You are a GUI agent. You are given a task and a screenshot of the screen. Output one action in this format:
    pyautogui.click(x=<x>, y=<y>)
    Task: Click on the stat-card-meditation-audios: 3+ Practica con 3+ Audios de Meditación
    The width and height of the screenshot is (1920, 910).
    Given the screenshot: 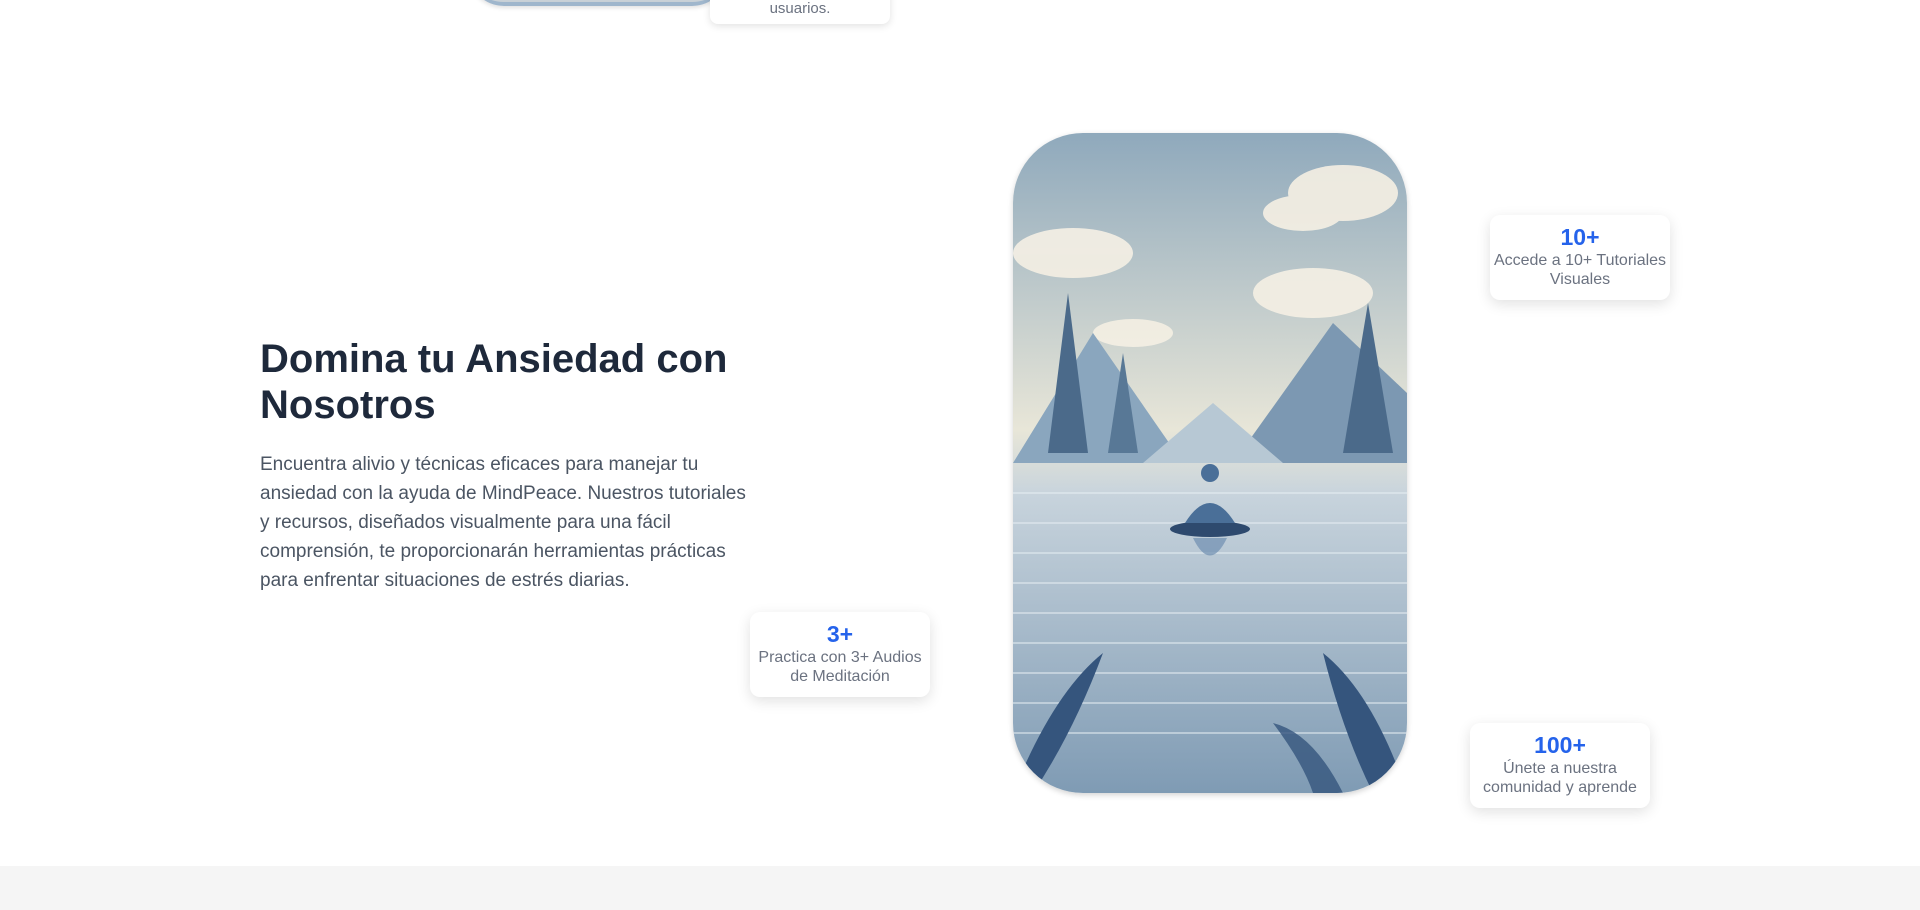 What is the action you would take?
    pyautogui.click(x=840, y=654)
    